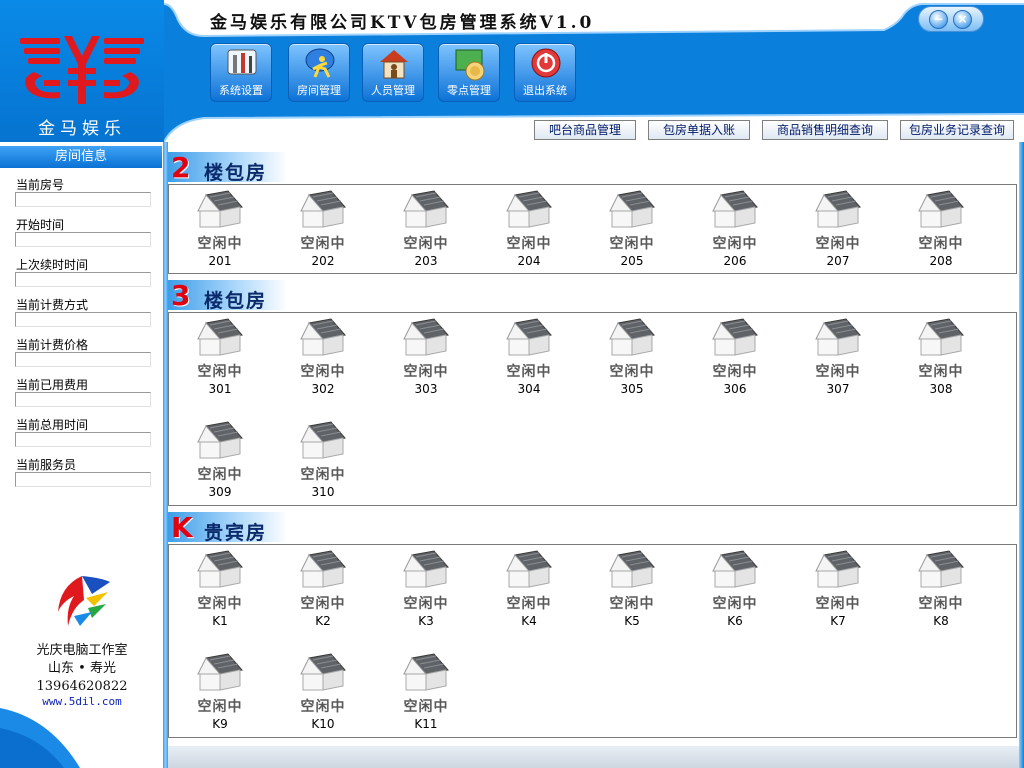  Describe the element at coordinates (469, 72) in the screenshot. I see `snack-management-button: 零点管理` at that location.